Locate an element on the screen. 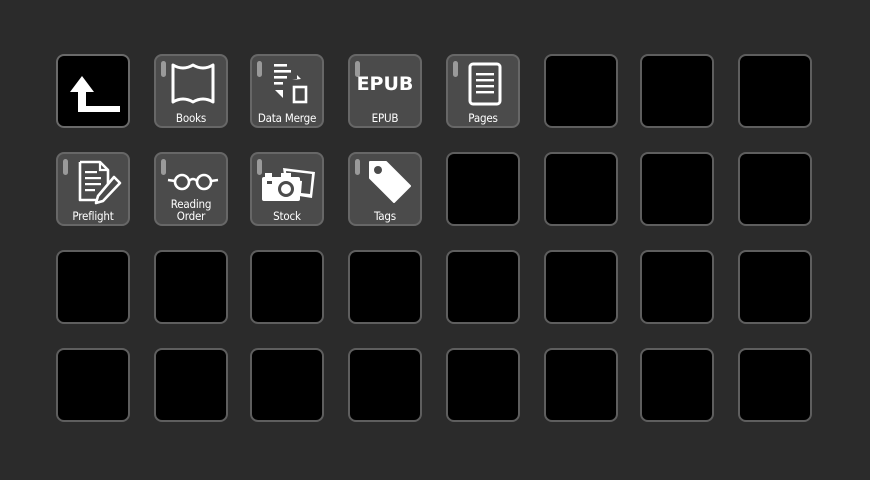 The height and width of the screenshot is (480, 870). key-label: Stock is located at coordinates (287, 216).